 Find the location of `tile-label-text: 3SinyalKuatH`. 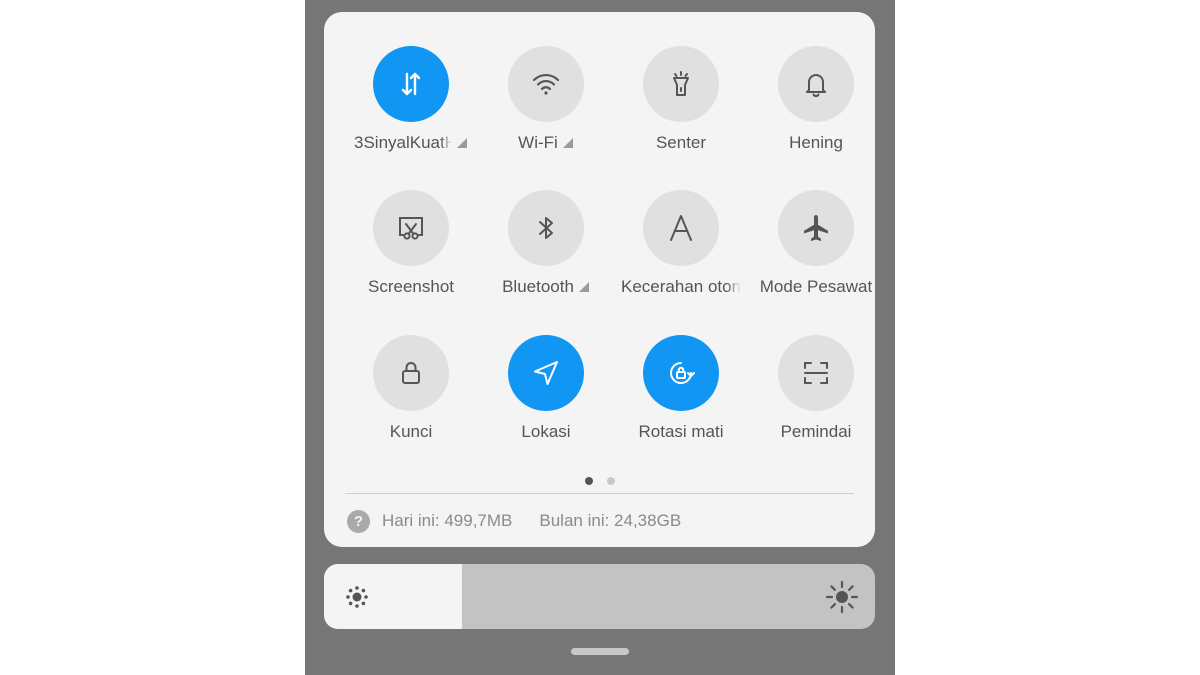

tile-label-text: 3SinyalKuatH is located at coordinates (403, 142).